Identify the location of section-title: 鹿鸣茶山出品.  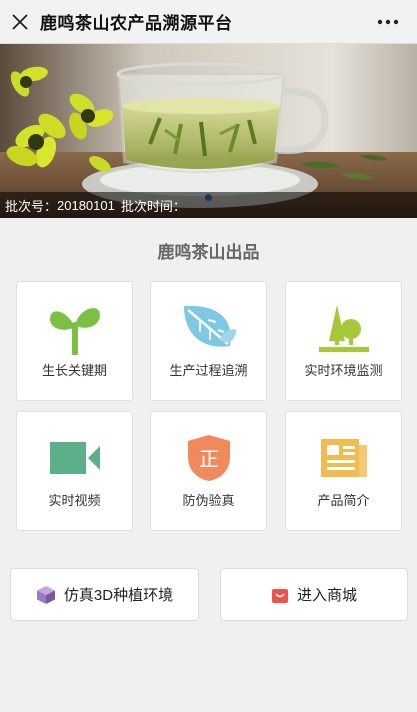
(208, 252).